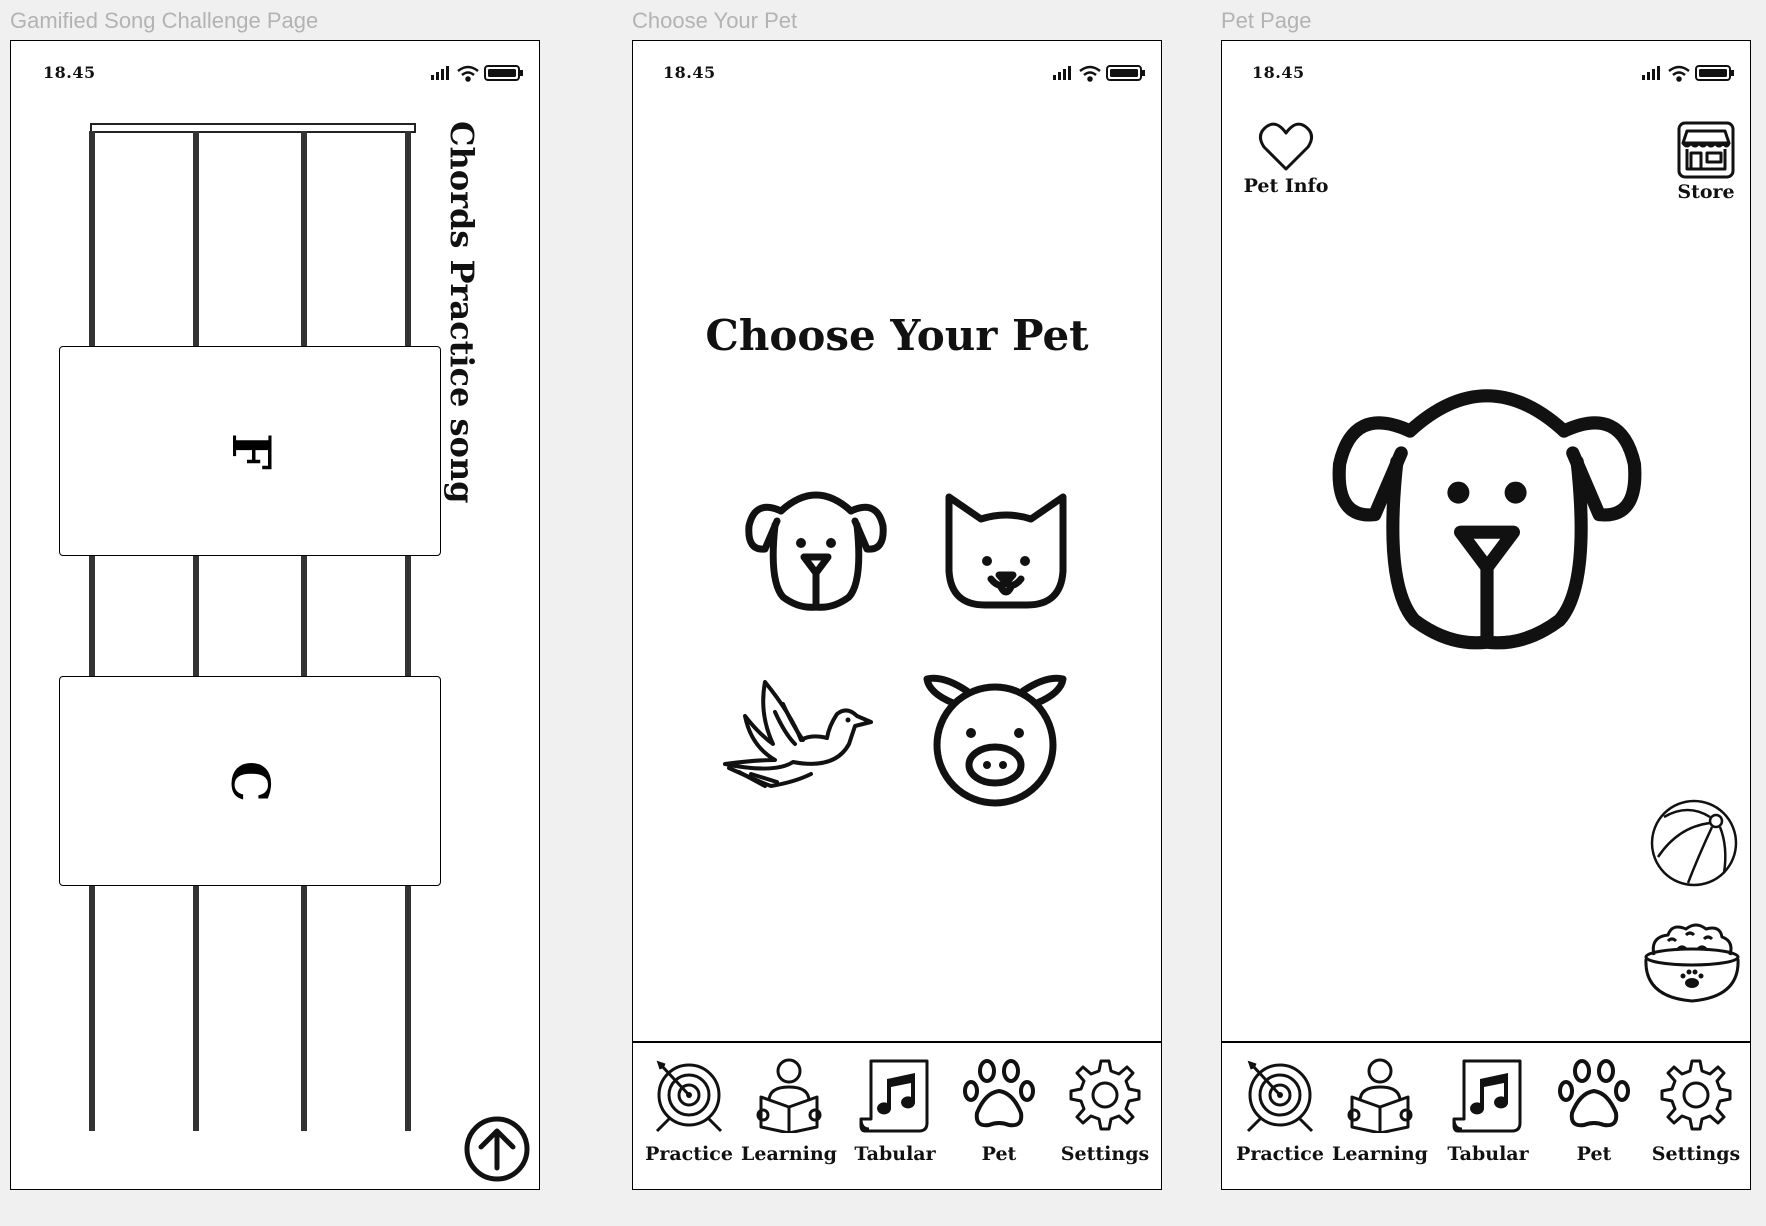 The image size is (1766, 1226). What do you see at coordinates (164, 20) in the screenshot?
I see `frame-label-gamified: Gamified Song Challenge Page` at bounding box center [164, 20].